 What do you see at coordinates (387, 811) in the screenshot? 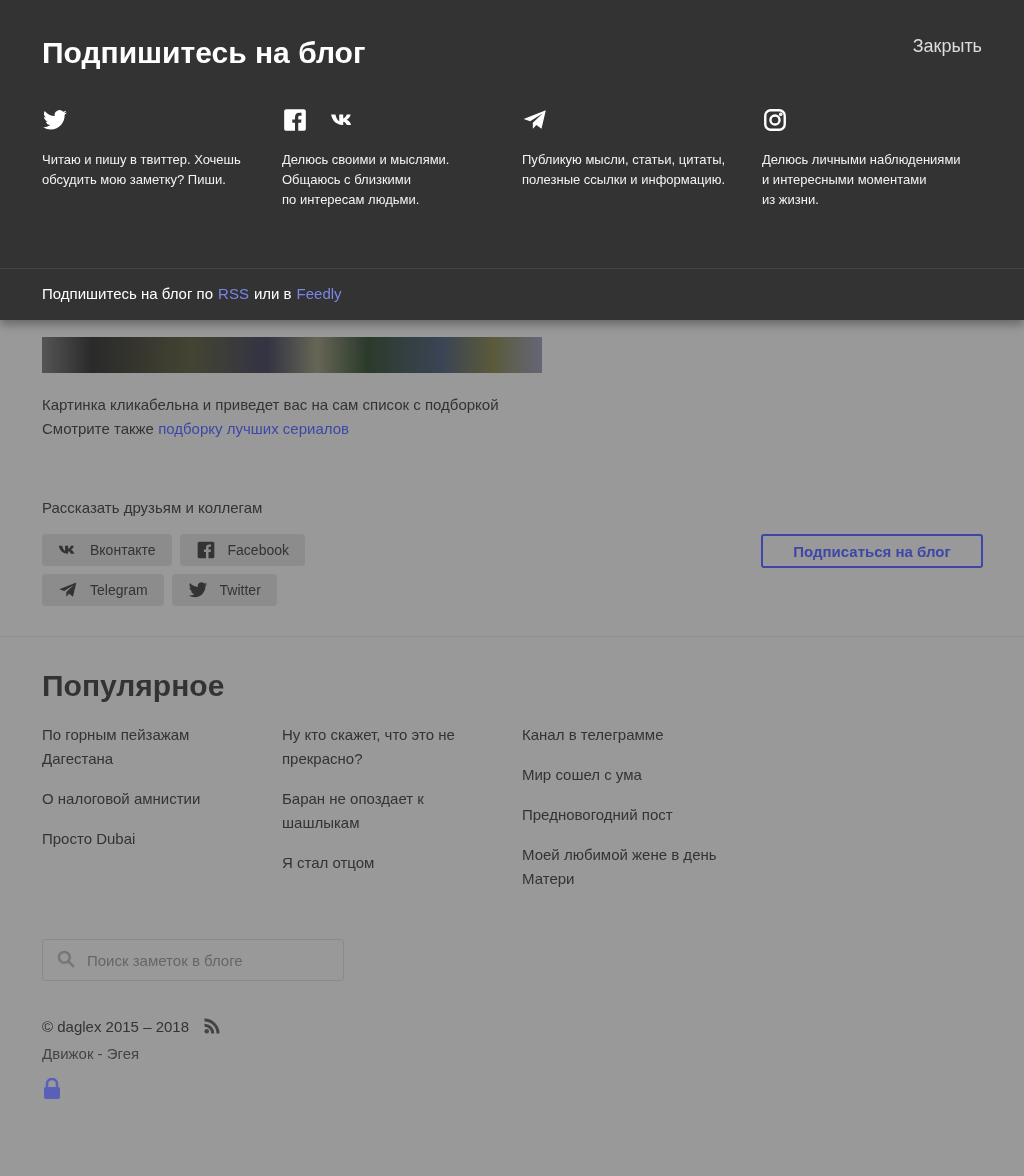
I see `popular-post-link: Баран не опоздает к шашлыкам` at bounding box center [387, 811].